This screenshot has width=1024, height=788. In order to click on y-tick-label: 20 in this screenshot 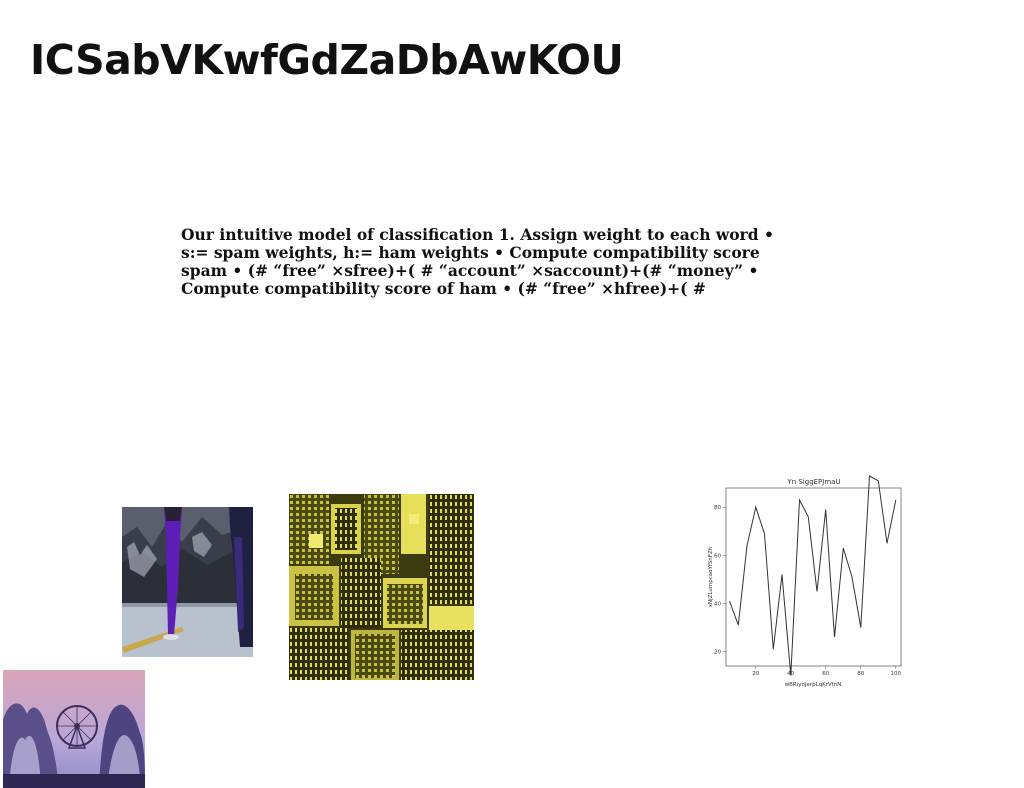, I will do `click(717, 653)`.